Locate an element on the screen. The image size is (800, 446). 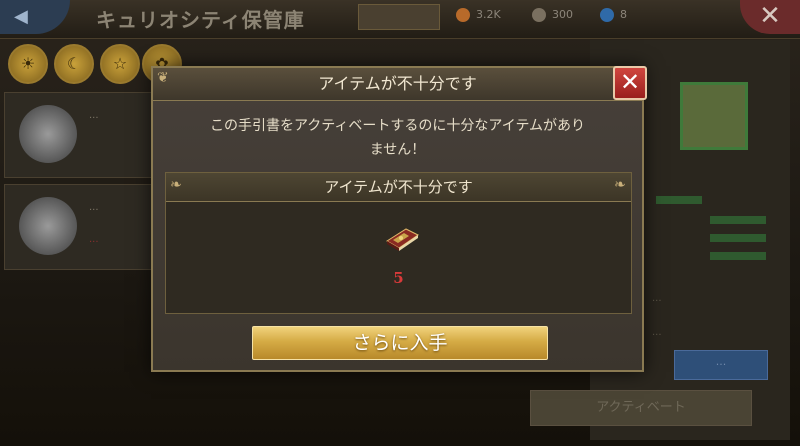
red-book-icon is located at coordinates (402, 240).